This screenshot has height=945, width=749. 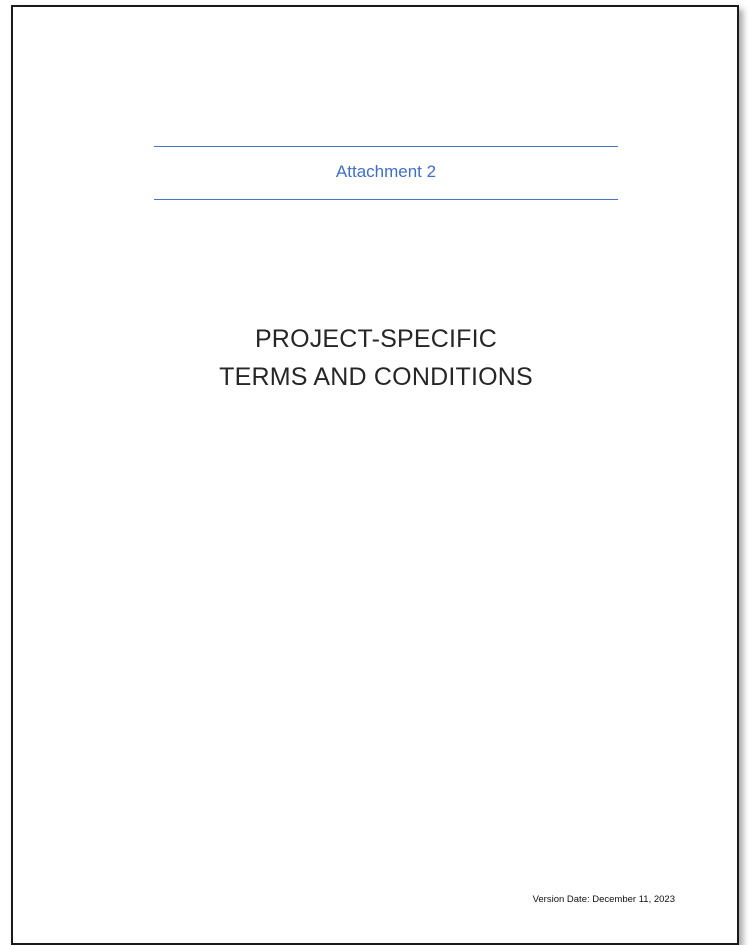 I want to click on header-rule-top, so click(x=386, y=146).